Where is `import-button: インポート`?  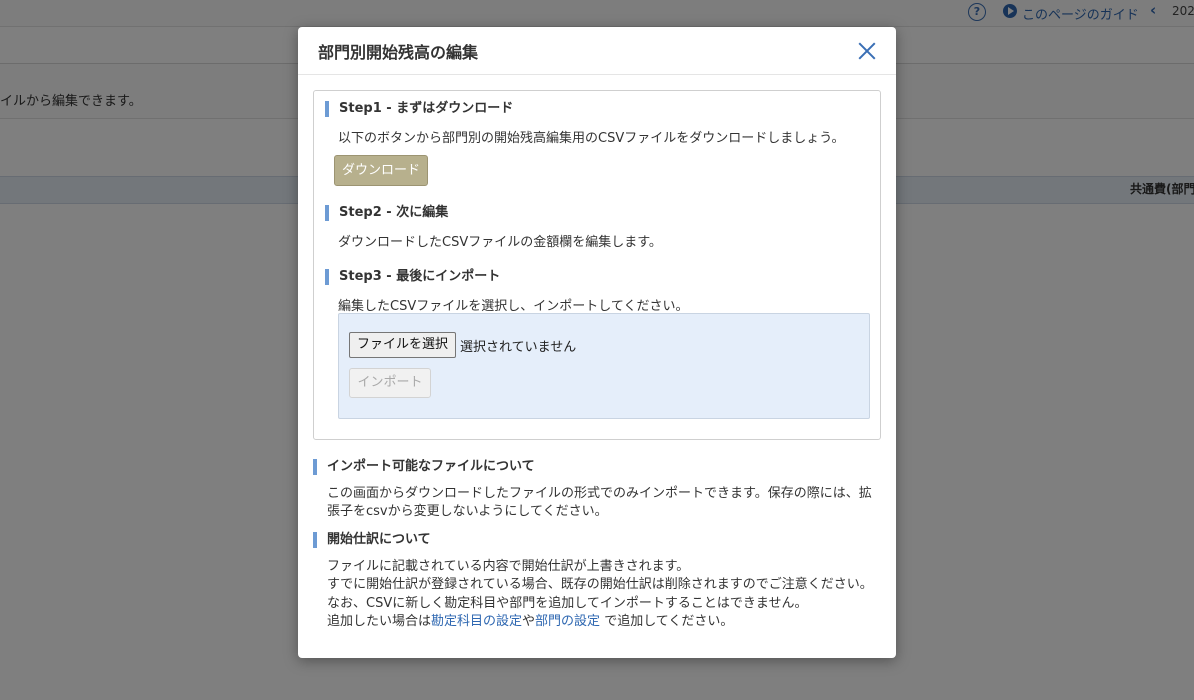
import-button: インポート is located at coordinates (390, 383).